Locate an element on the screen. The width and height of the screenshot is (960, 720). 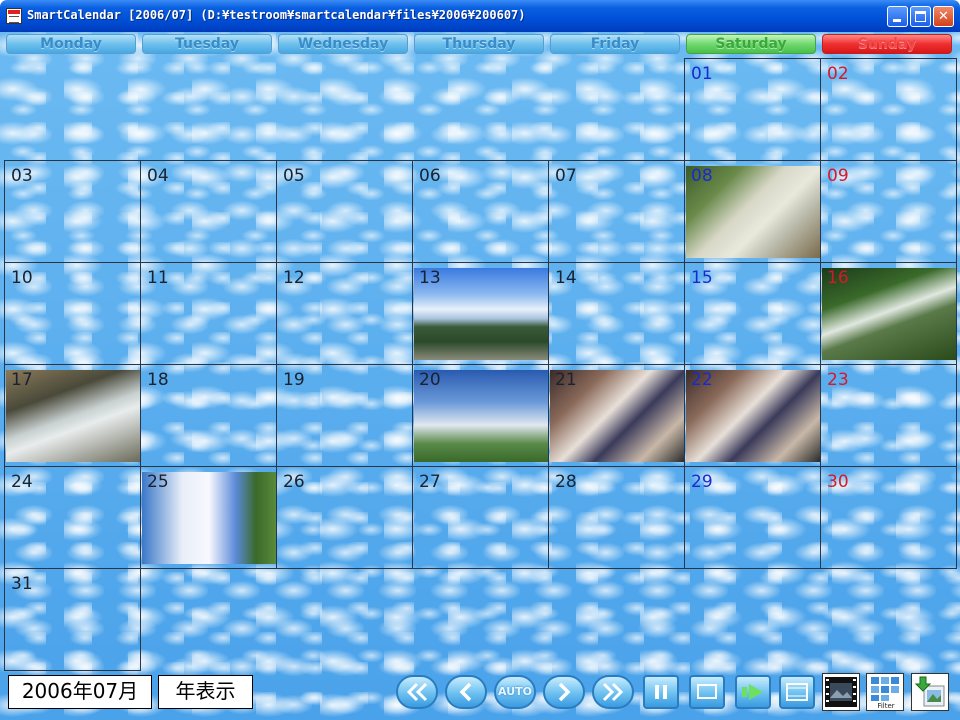
day-number: 10 is located at coordinates (22, 278).